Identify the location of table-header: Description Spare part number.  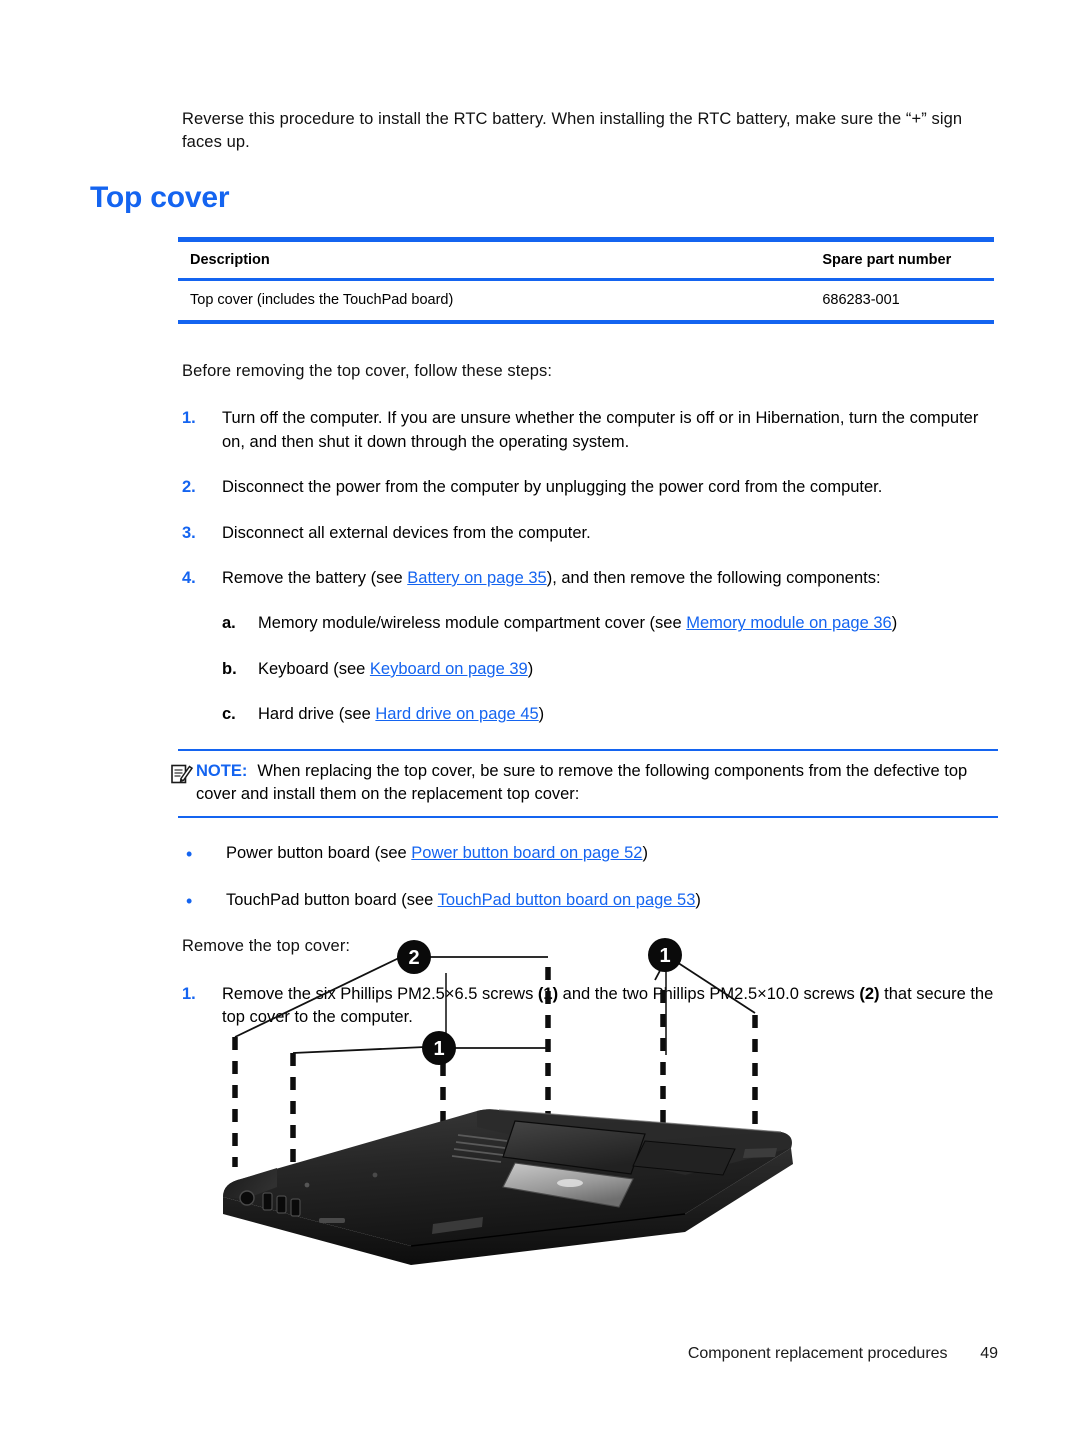
(586, 259).